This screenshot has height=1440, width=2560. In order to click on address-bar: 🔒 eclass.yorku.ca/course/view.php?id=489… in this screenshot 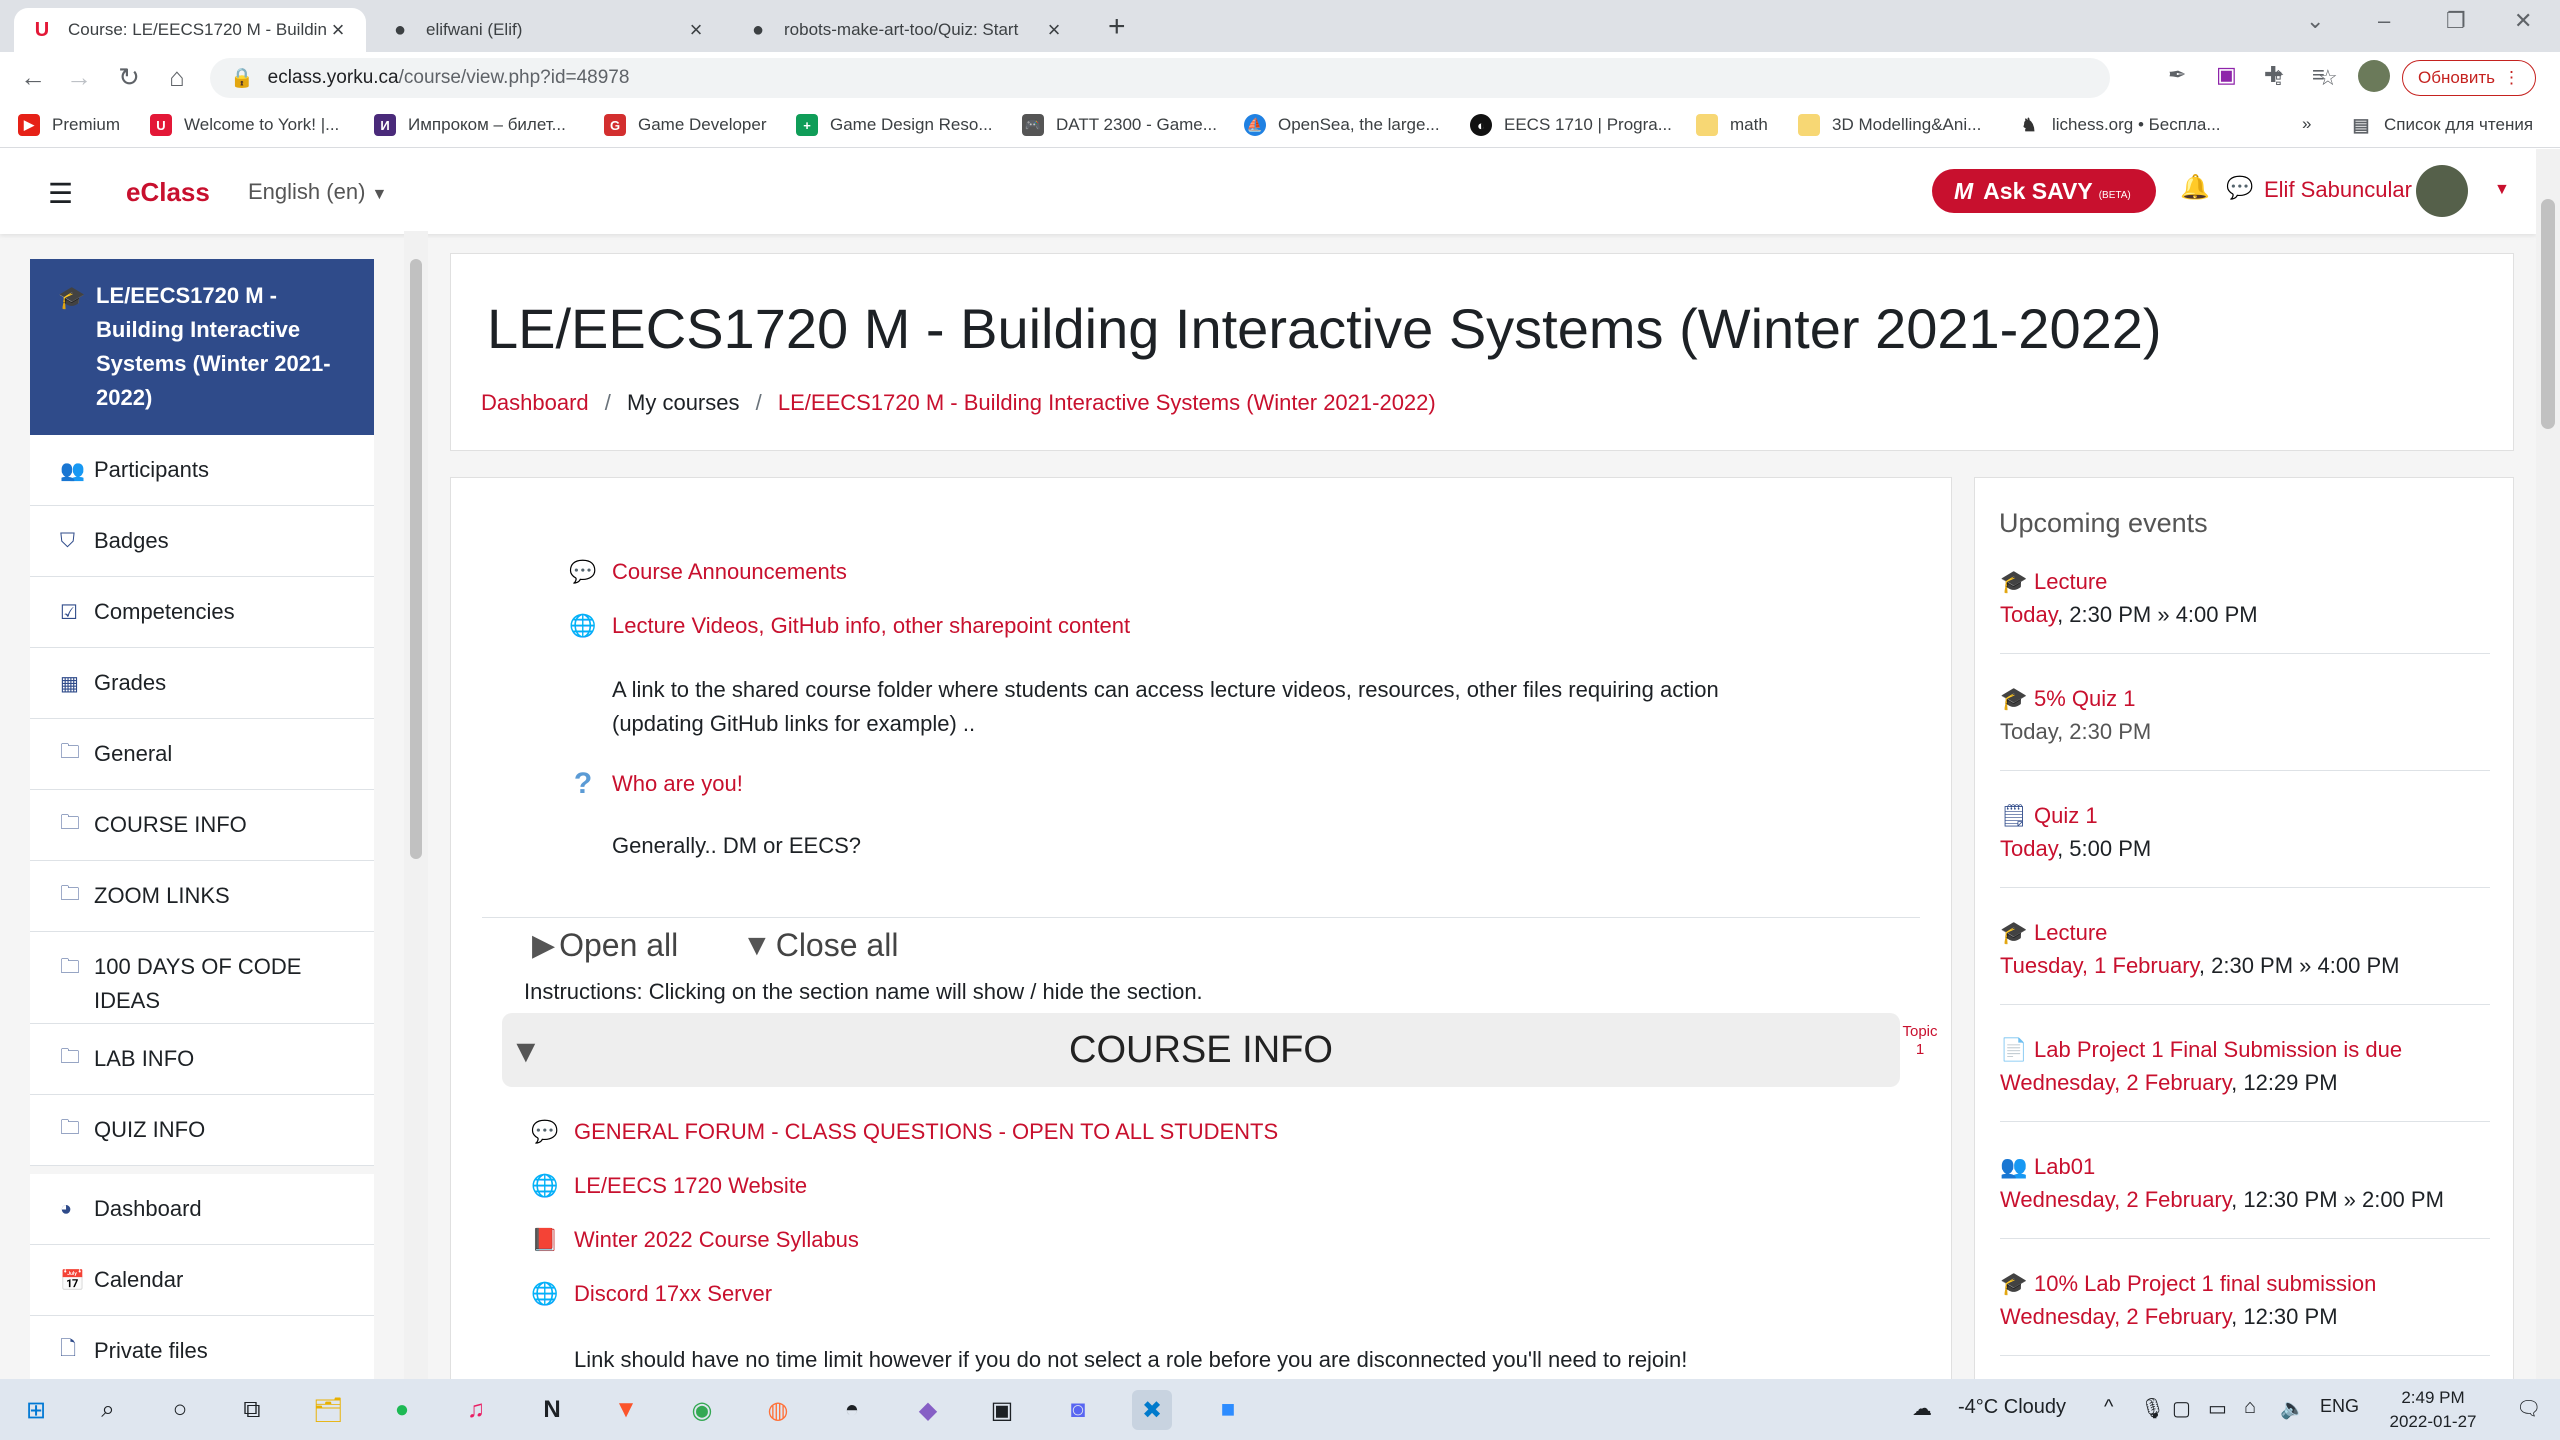, I will do `click(1274, 78)`.